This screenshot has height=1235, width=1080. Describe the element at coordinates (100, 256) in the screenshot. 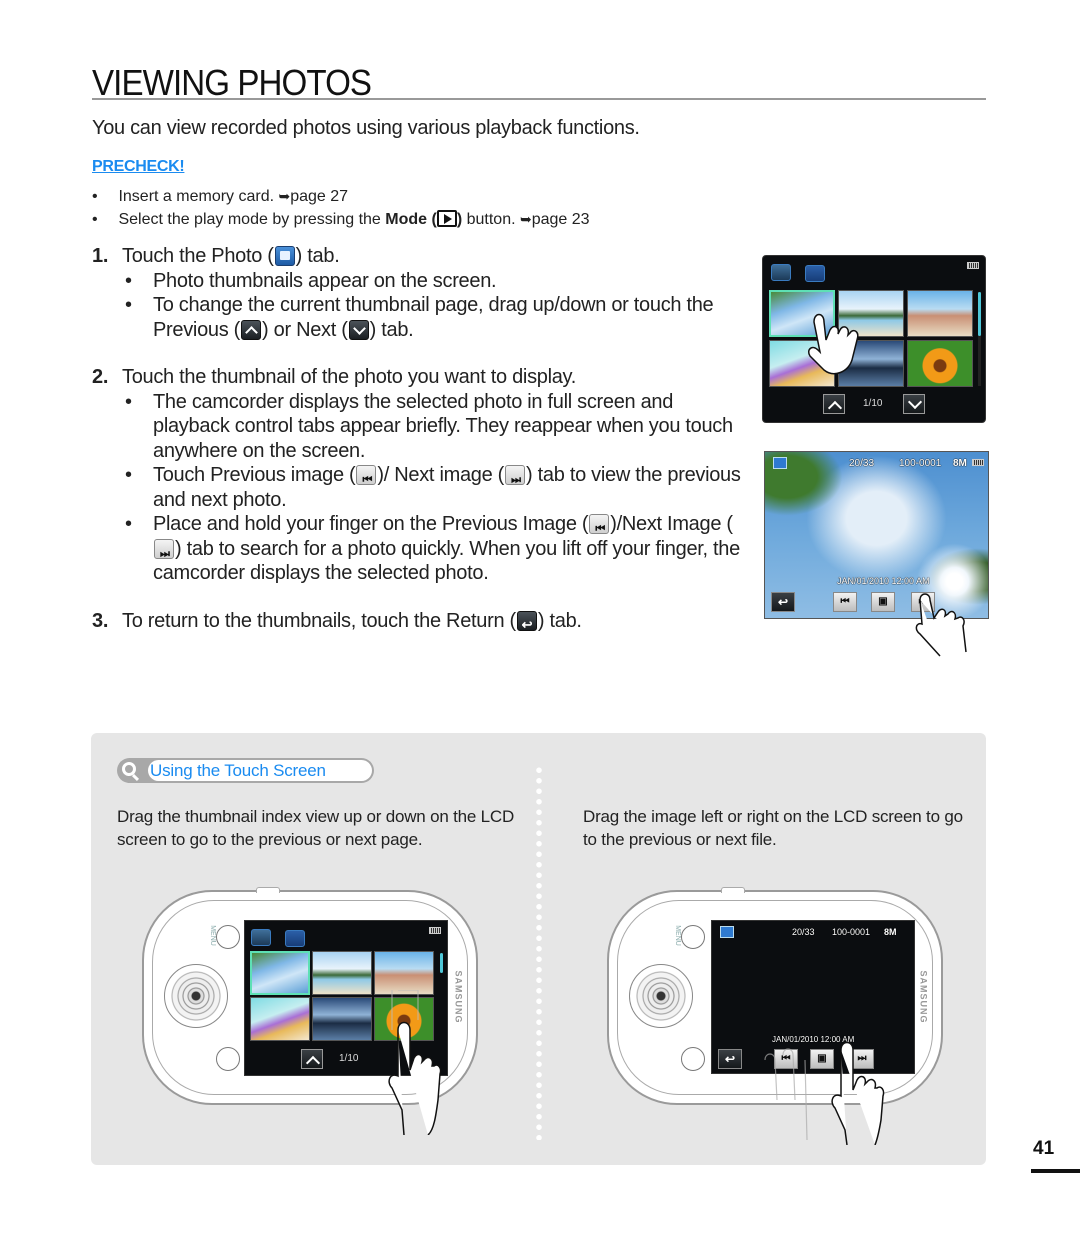

I see `step-number: 1.` at that location.